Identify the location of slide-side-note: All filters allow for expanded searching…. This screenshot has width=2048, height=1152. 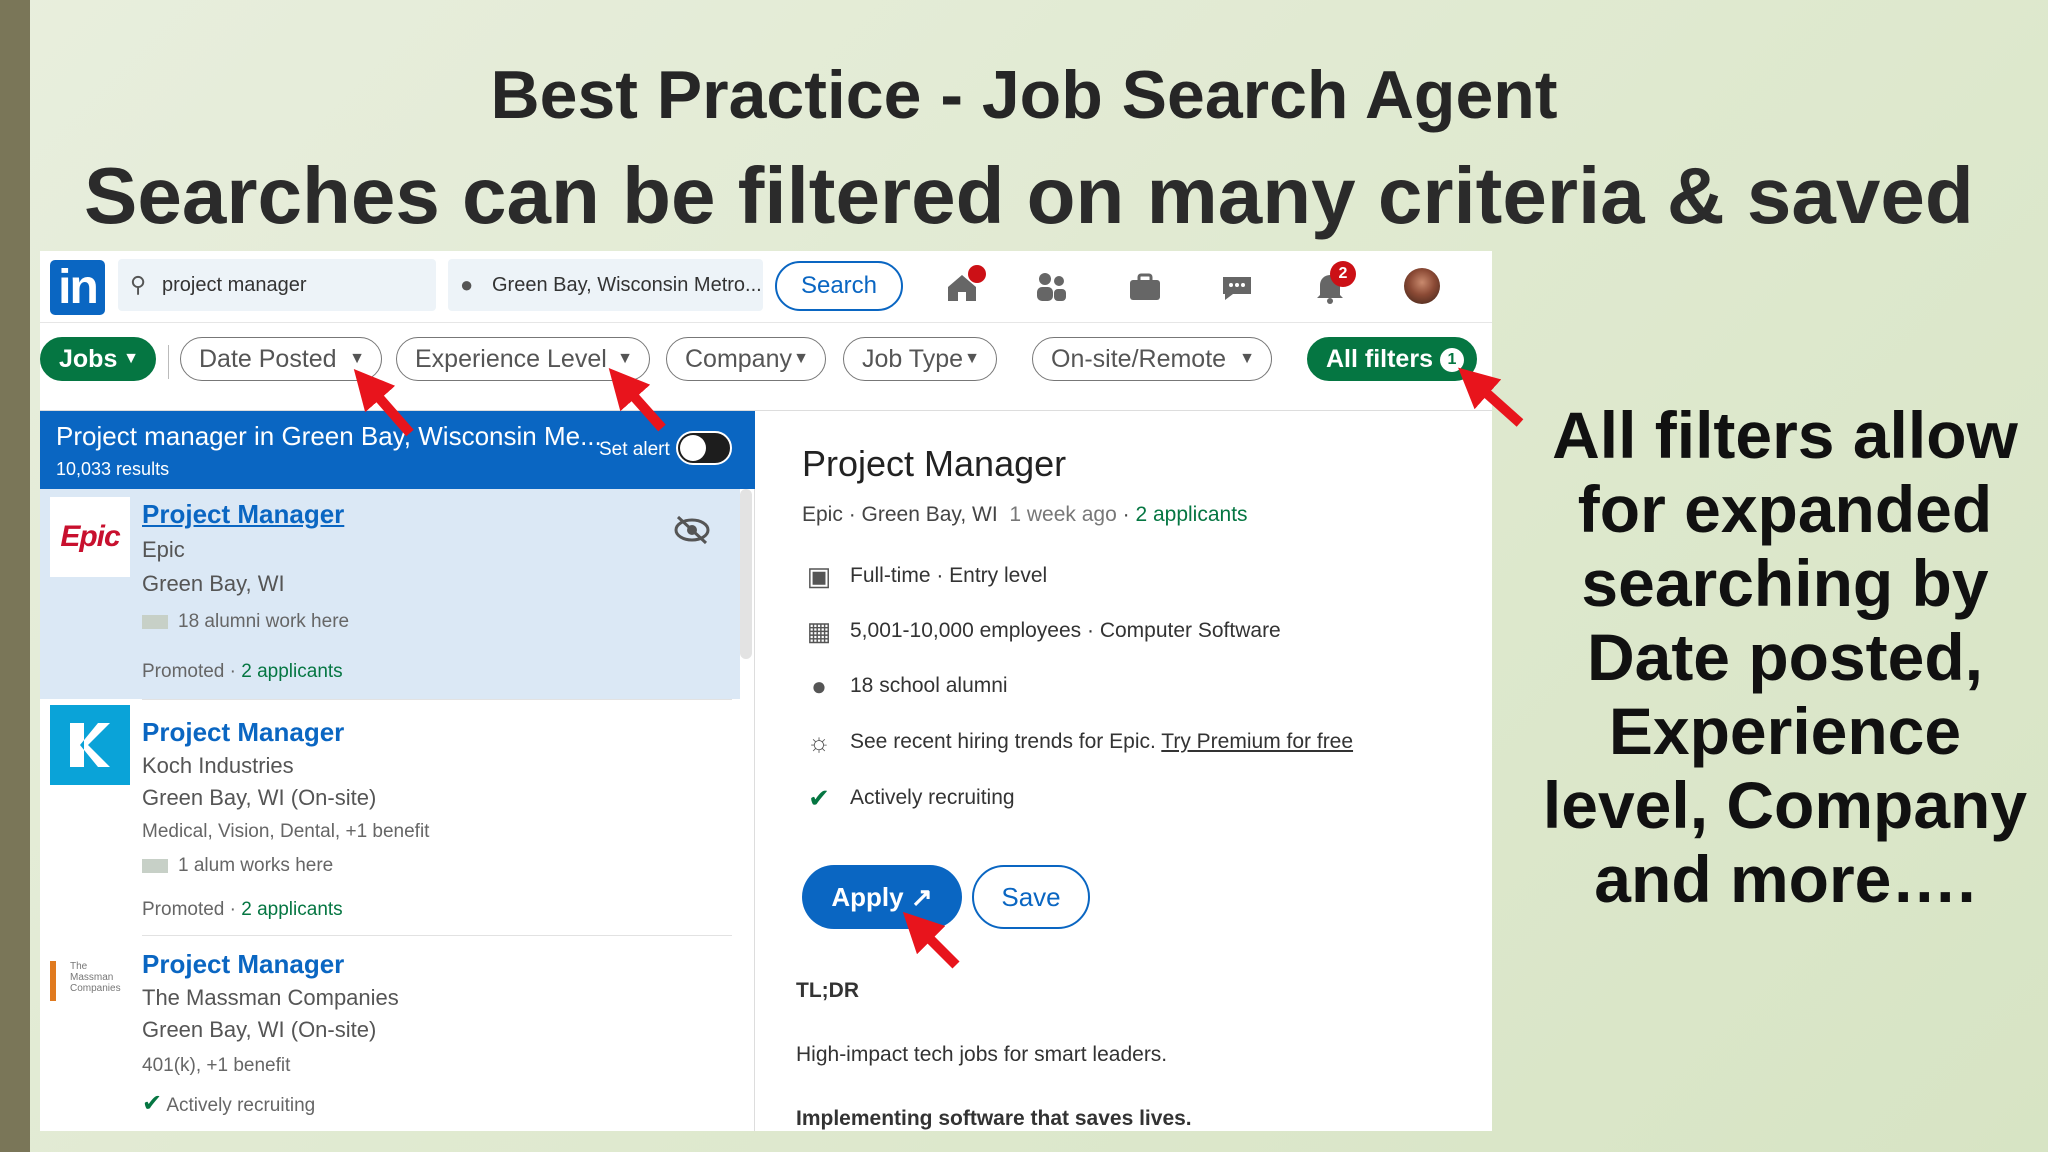
(1785, 657).